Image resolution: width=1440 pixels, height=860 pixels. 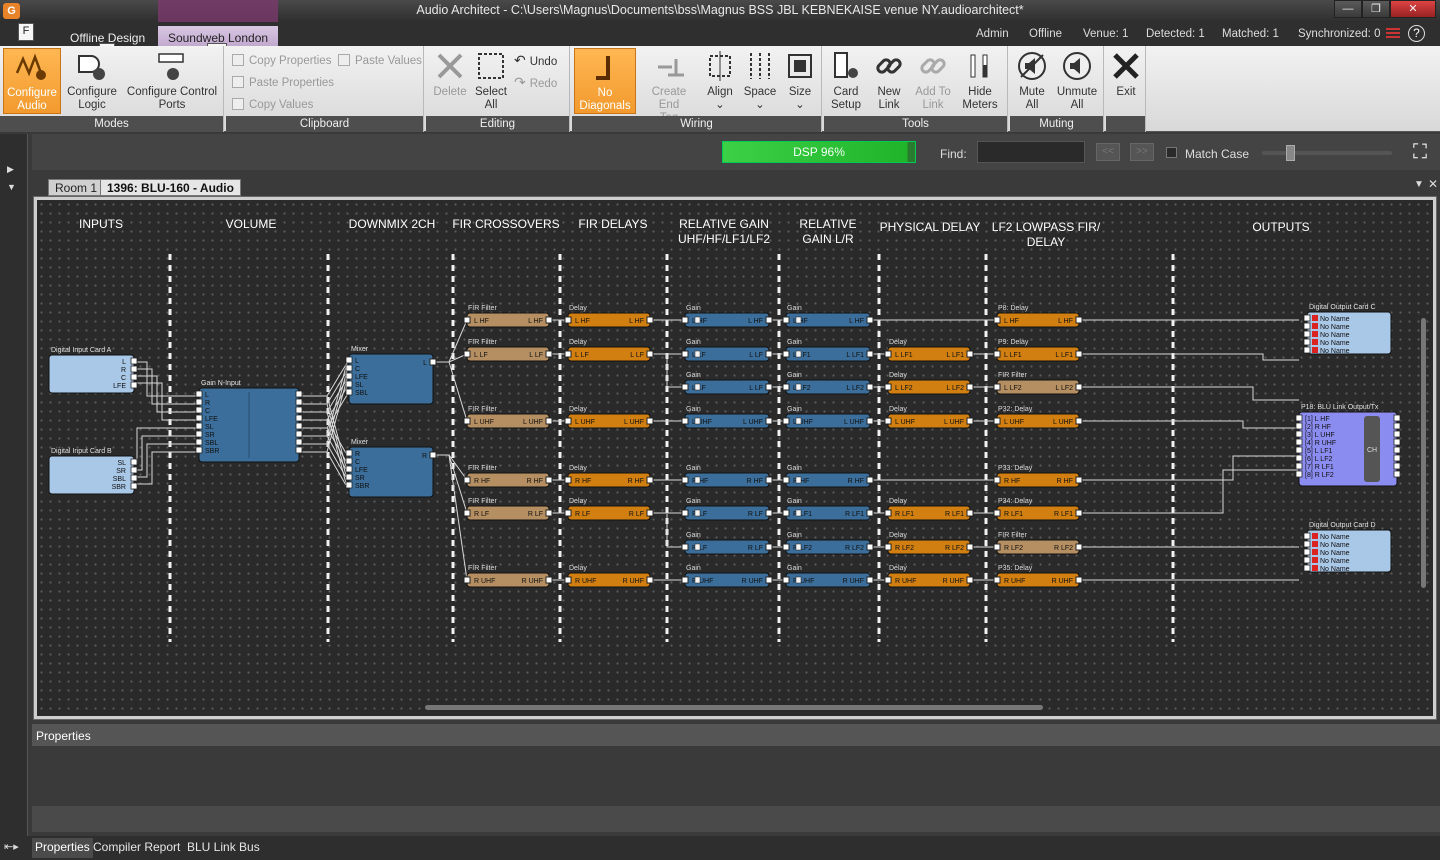 I want to click on horizontal-scrollbar, so click(x=734, y=707).